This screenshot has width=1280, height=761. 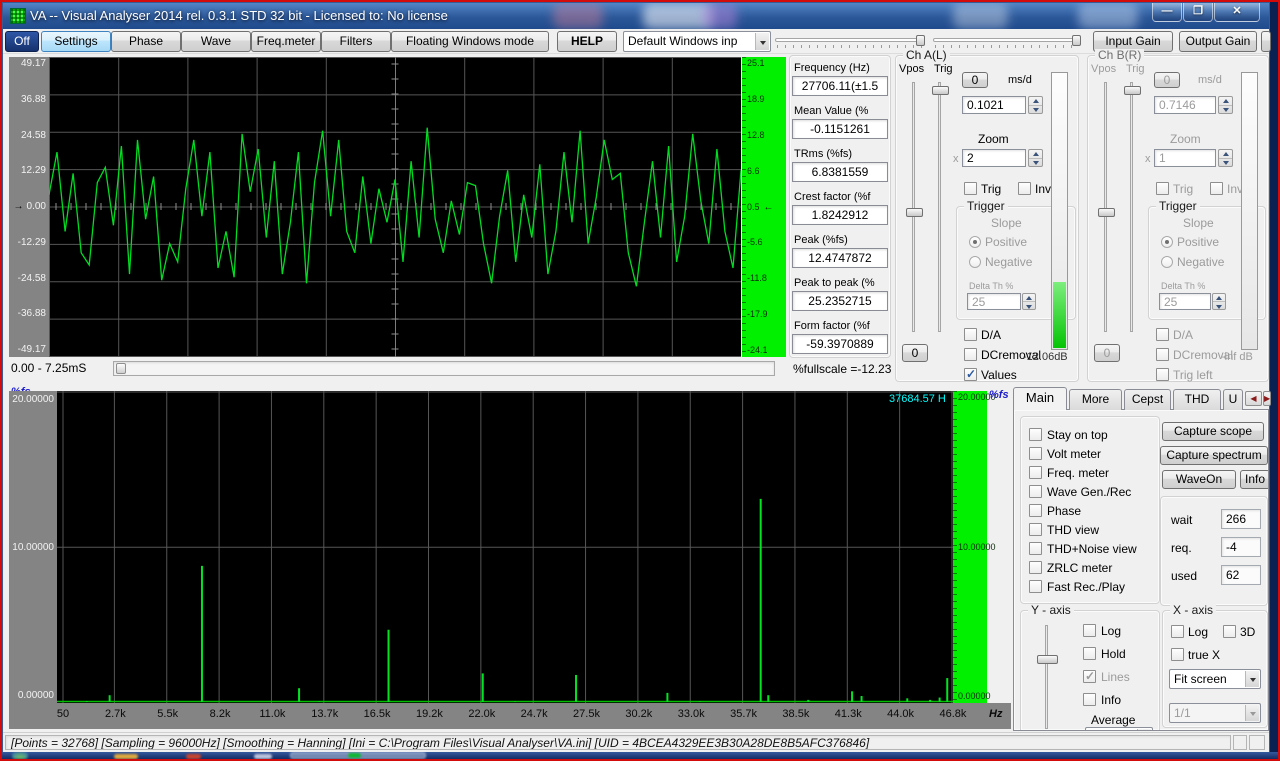 What do you see at coordinates (994, 105) in the screenshot?
I see `cha-msd-input: 0.1021` at bounding box center [994, 105].